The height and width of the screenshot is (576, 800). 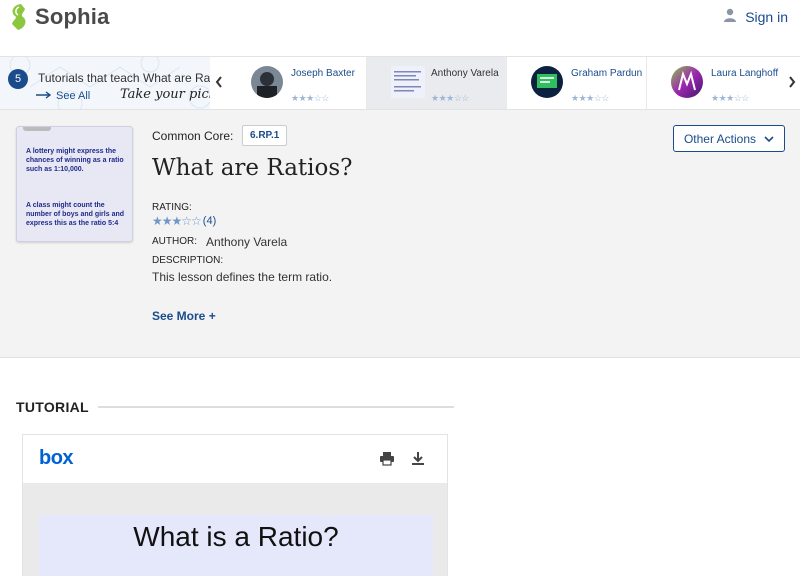 I want to click on rating-count: (4), so click(x=209, y=221).